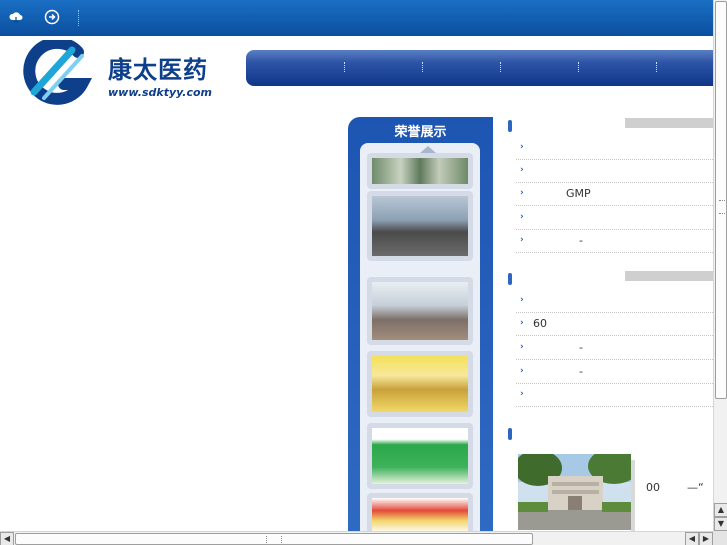  I want to click on arrow-circle-icon, so click(52, 17).